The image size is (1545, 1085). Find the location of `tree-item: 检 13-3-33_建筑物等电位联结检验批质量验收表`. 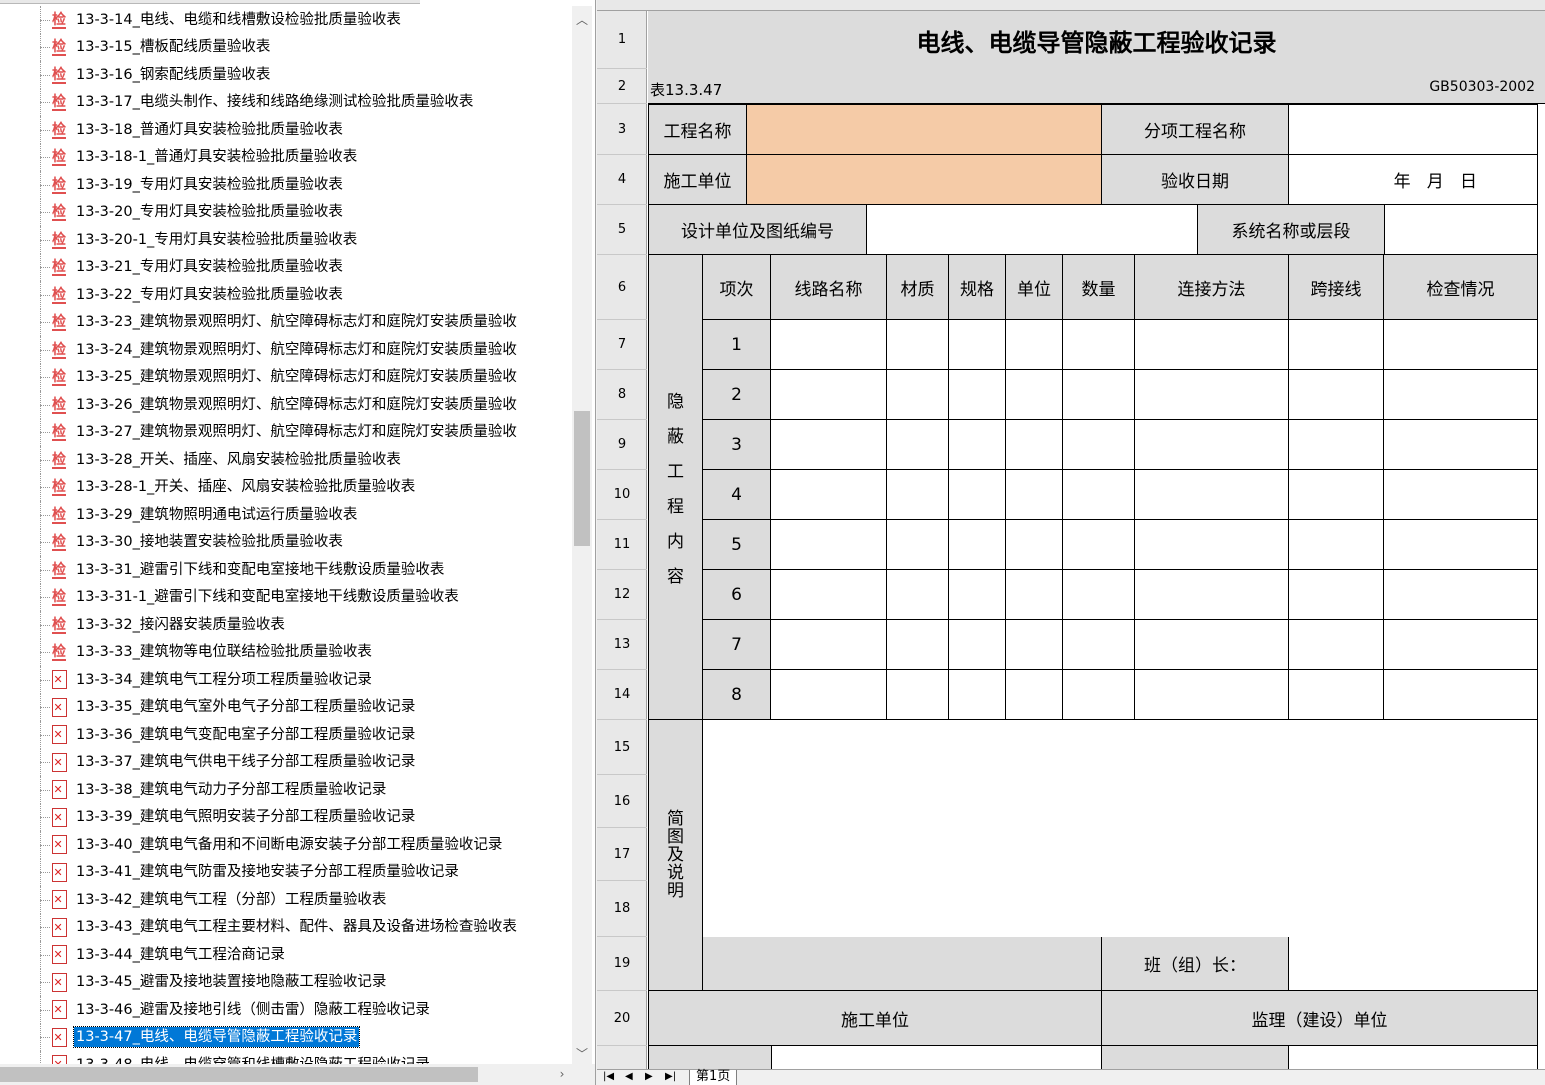

tree-item: 检 13-3-33_建筑物等电位联结检验批质量验收表 is located at coordinates (286, 652).